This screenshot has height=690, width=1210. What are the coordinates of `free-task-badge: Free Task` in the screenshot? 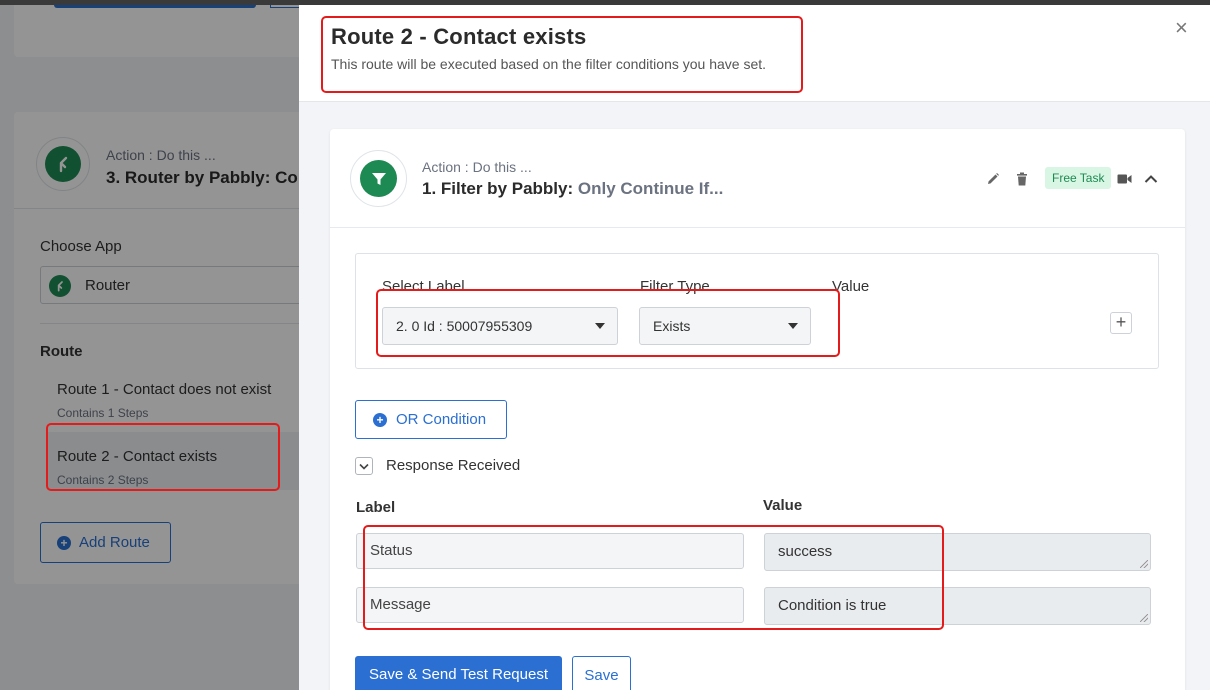 It's located at (1078, 178).